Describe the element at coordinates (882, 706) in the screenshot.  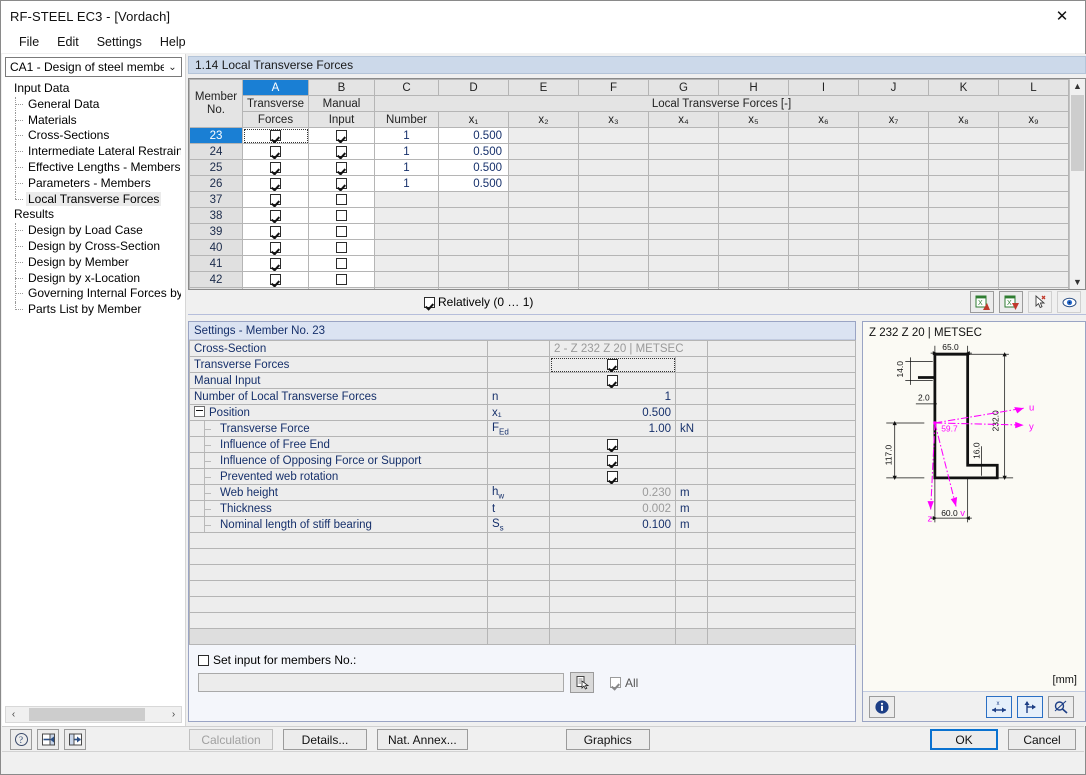
I see `info-icon` at that location.